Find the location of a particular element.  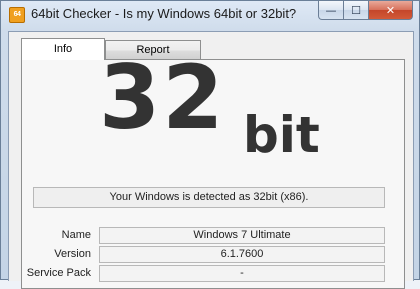

minimize-icon: — is located at coordinates (331, 10).